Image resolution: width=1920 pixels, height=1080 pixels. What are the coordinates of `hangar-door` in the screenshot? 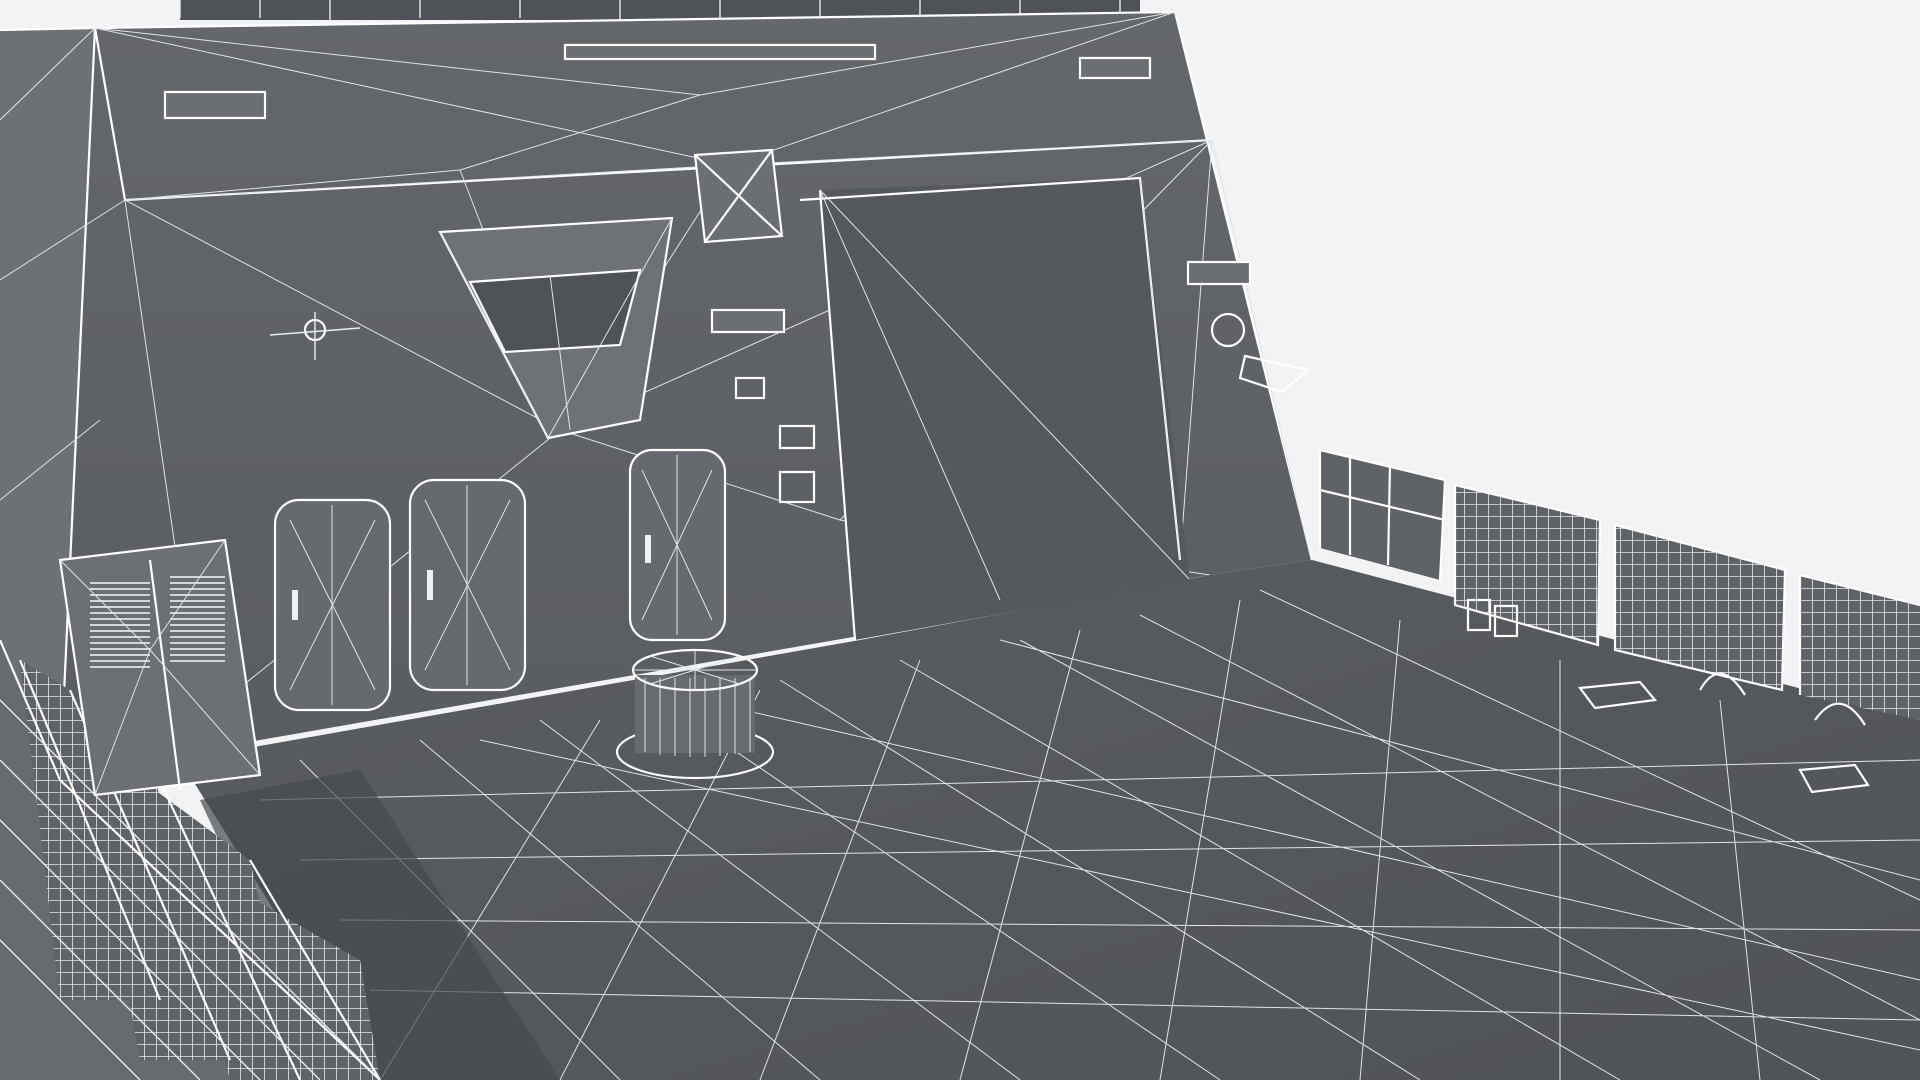 It's located at (995, 408).